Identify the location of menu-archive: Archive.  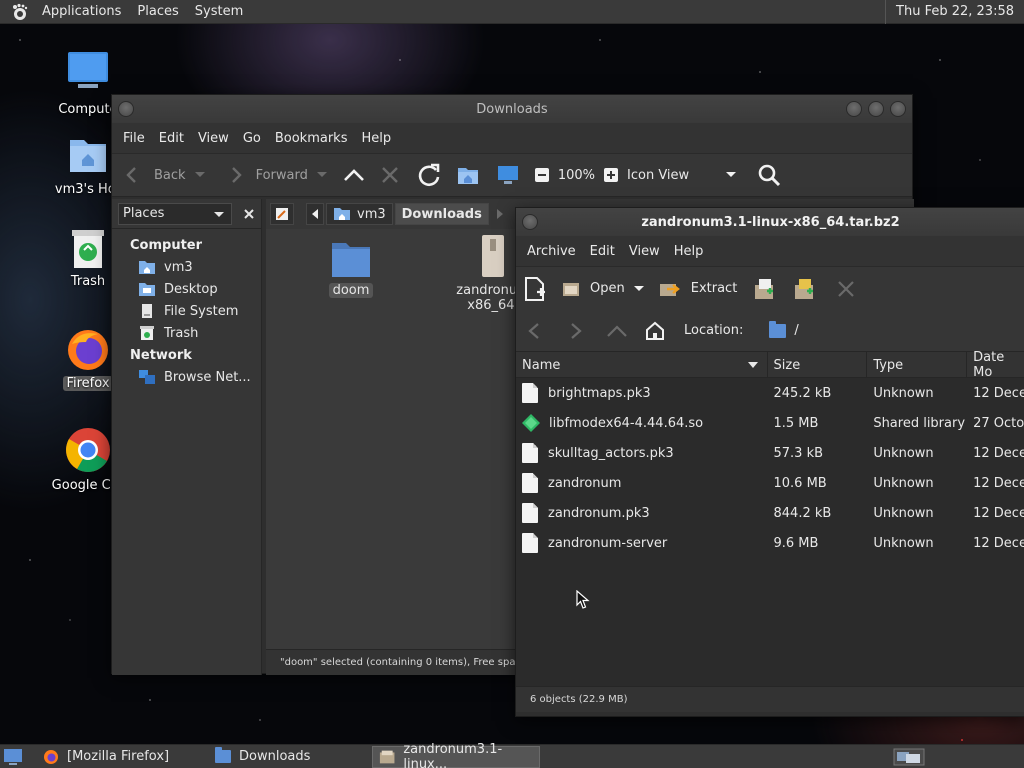
(551, 251).